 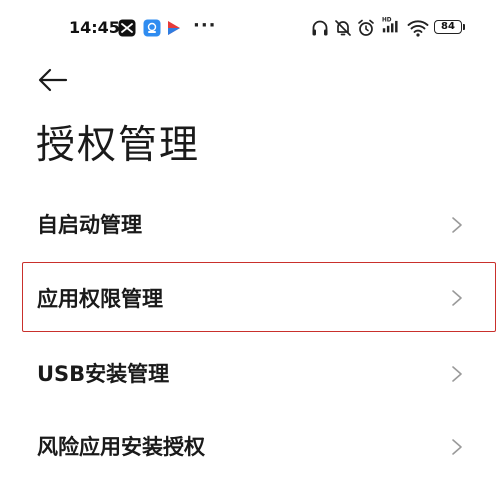 I want to click on play-icon, so click(x=174, y=28).